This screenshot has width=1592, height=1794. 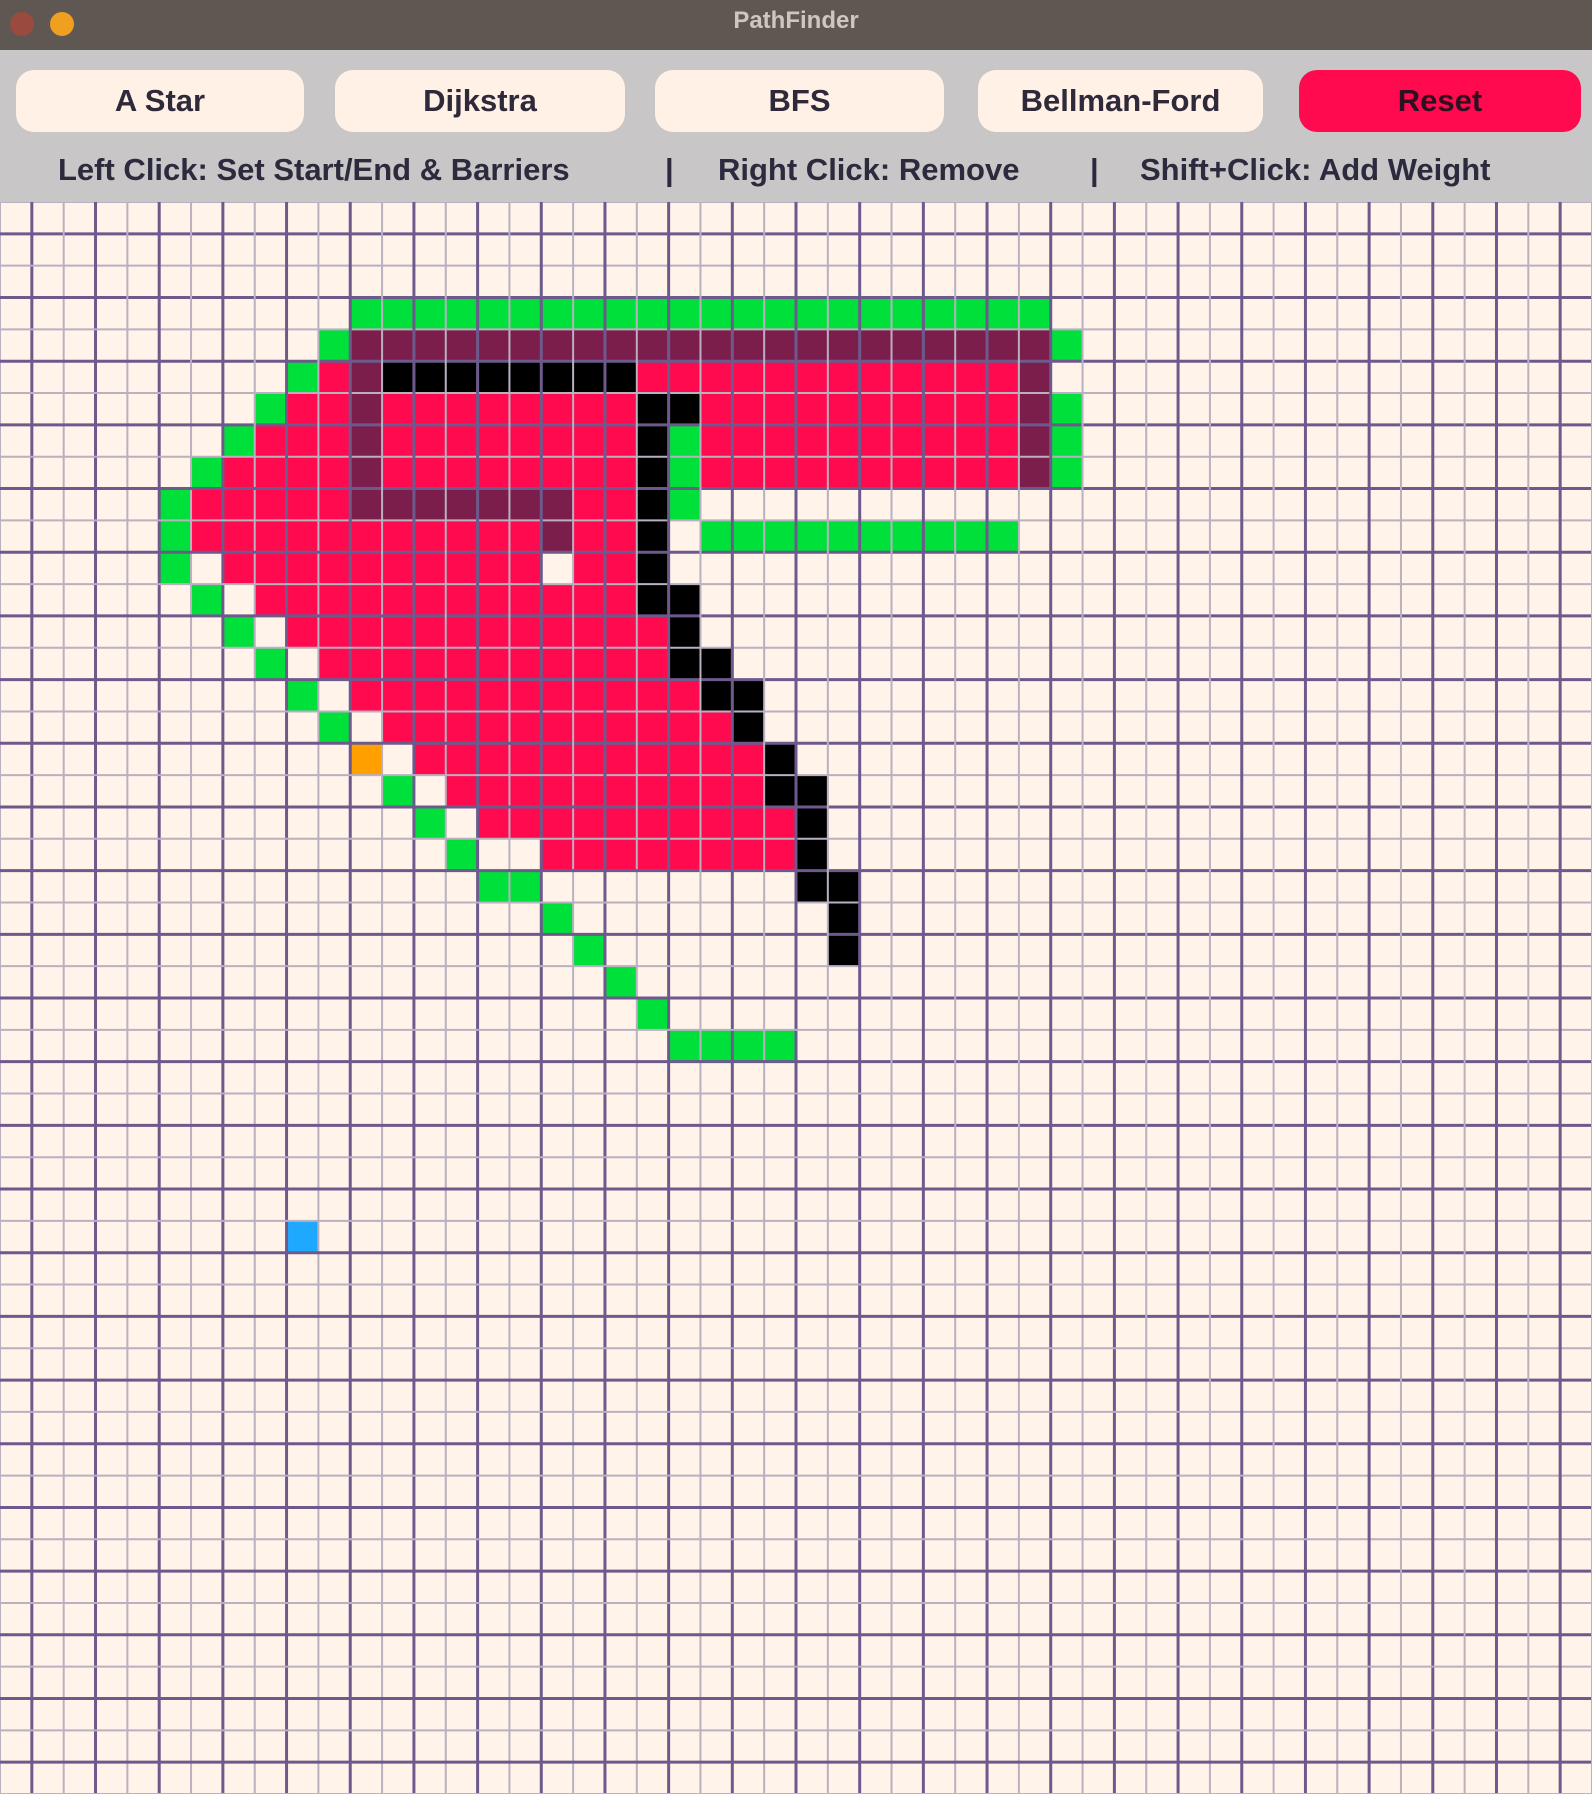 I want to click on a-star-button: A Star, so click(x=160, y=101).